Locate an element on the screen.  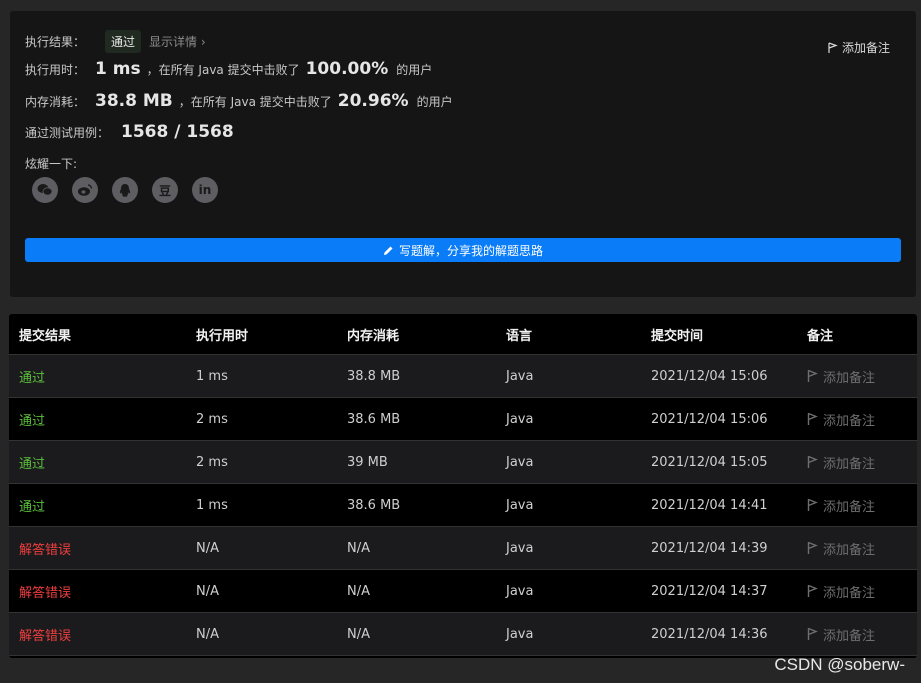
header-note: 备注 is located at coordinates (820, 336).